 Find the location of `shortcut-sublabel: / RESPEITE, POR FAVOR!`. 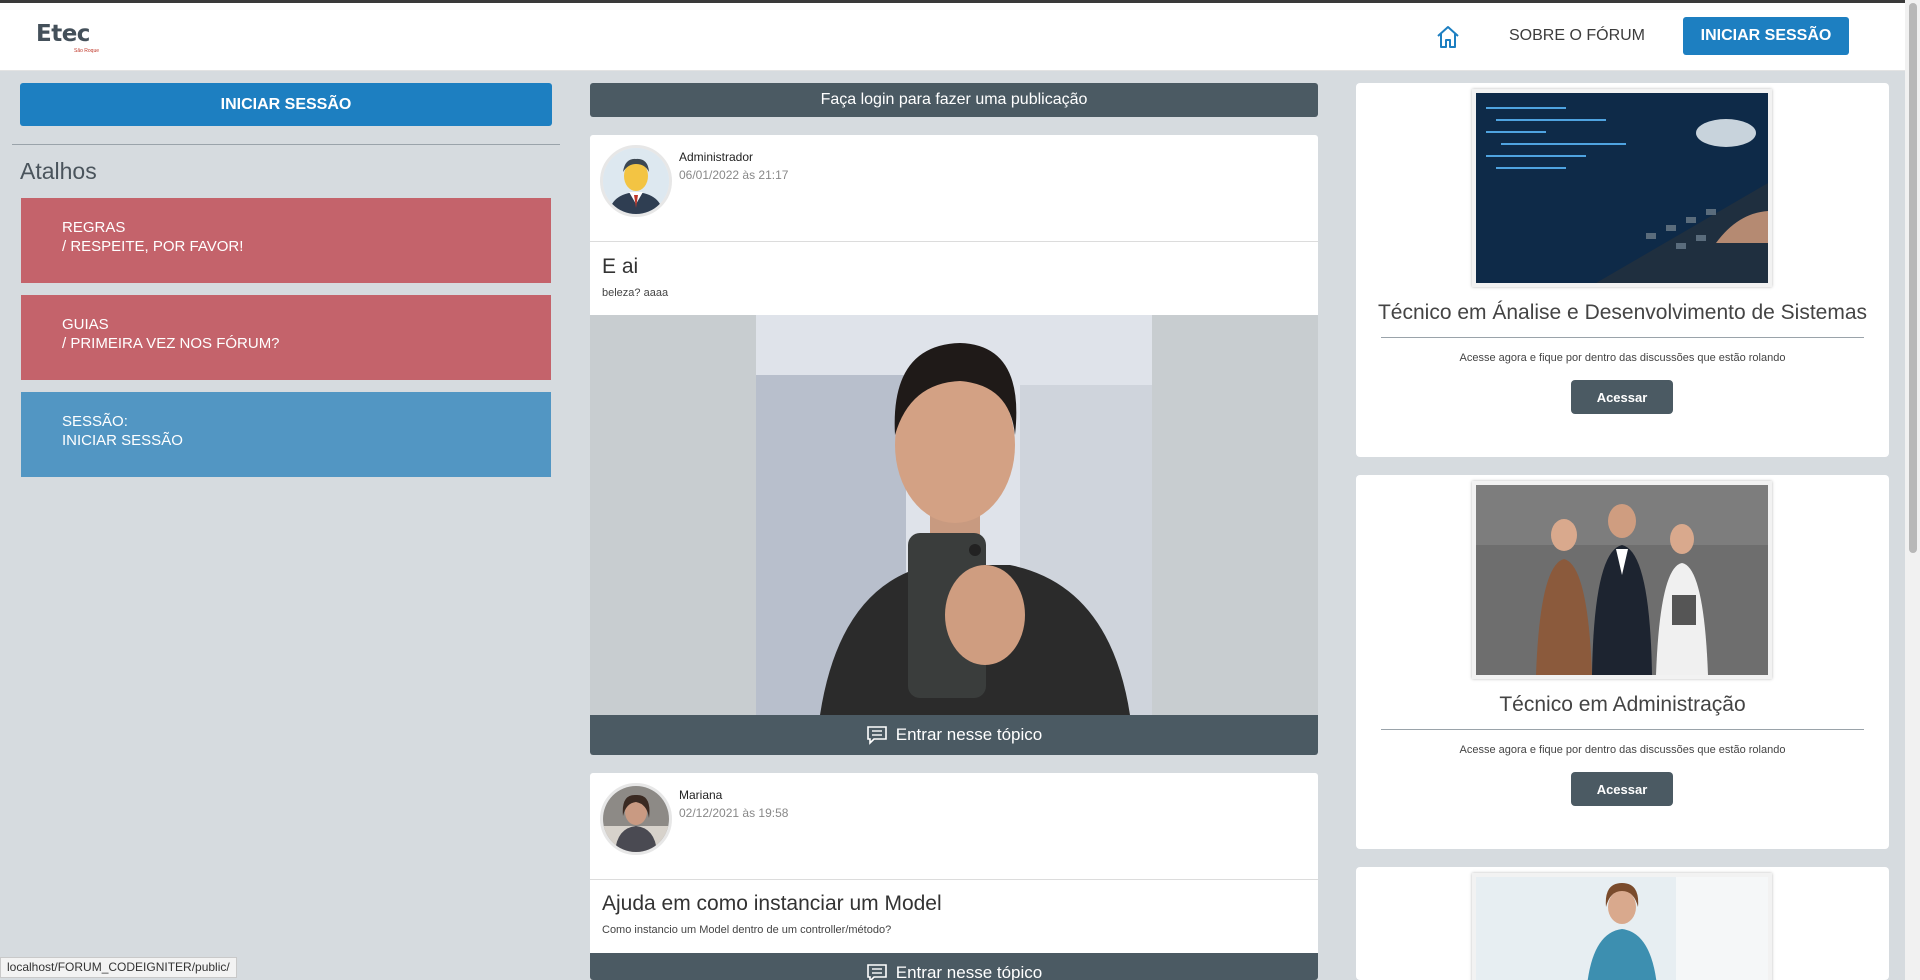

shortcut-sublabel: / RESPEITE, POR FAVOR! is located at coordinates (153, 246).